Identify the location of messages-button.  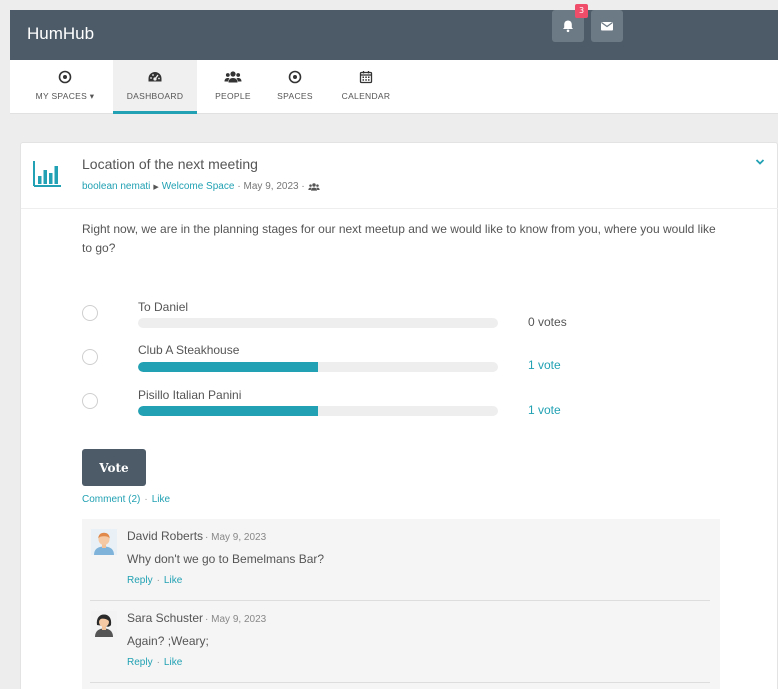
(607, 26).